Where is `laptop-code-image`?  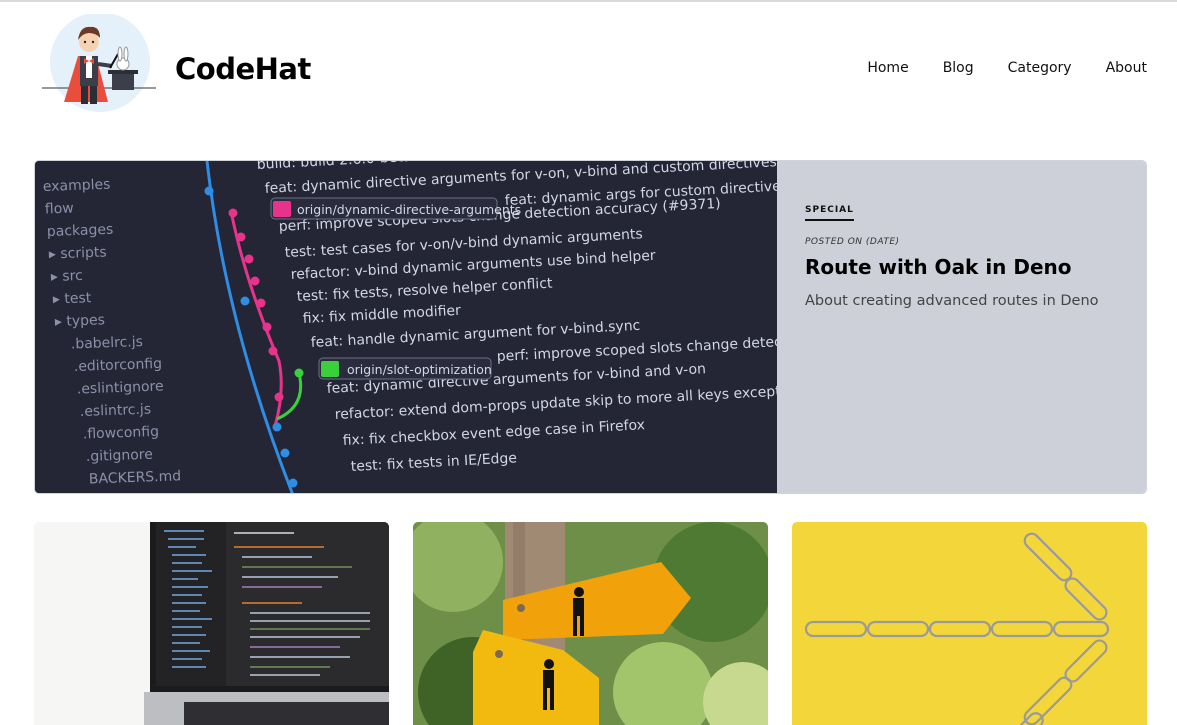
laptop-code-image is located at coordinates (211, 623).